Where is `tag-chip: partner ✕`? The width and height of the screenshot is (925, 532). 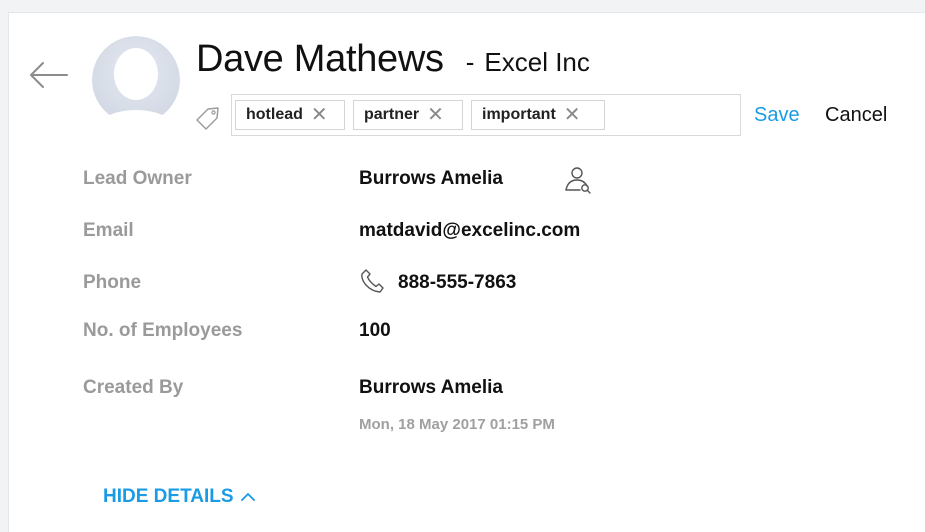
tag-chip: partner ✕ is located at coordinates (408, 115).